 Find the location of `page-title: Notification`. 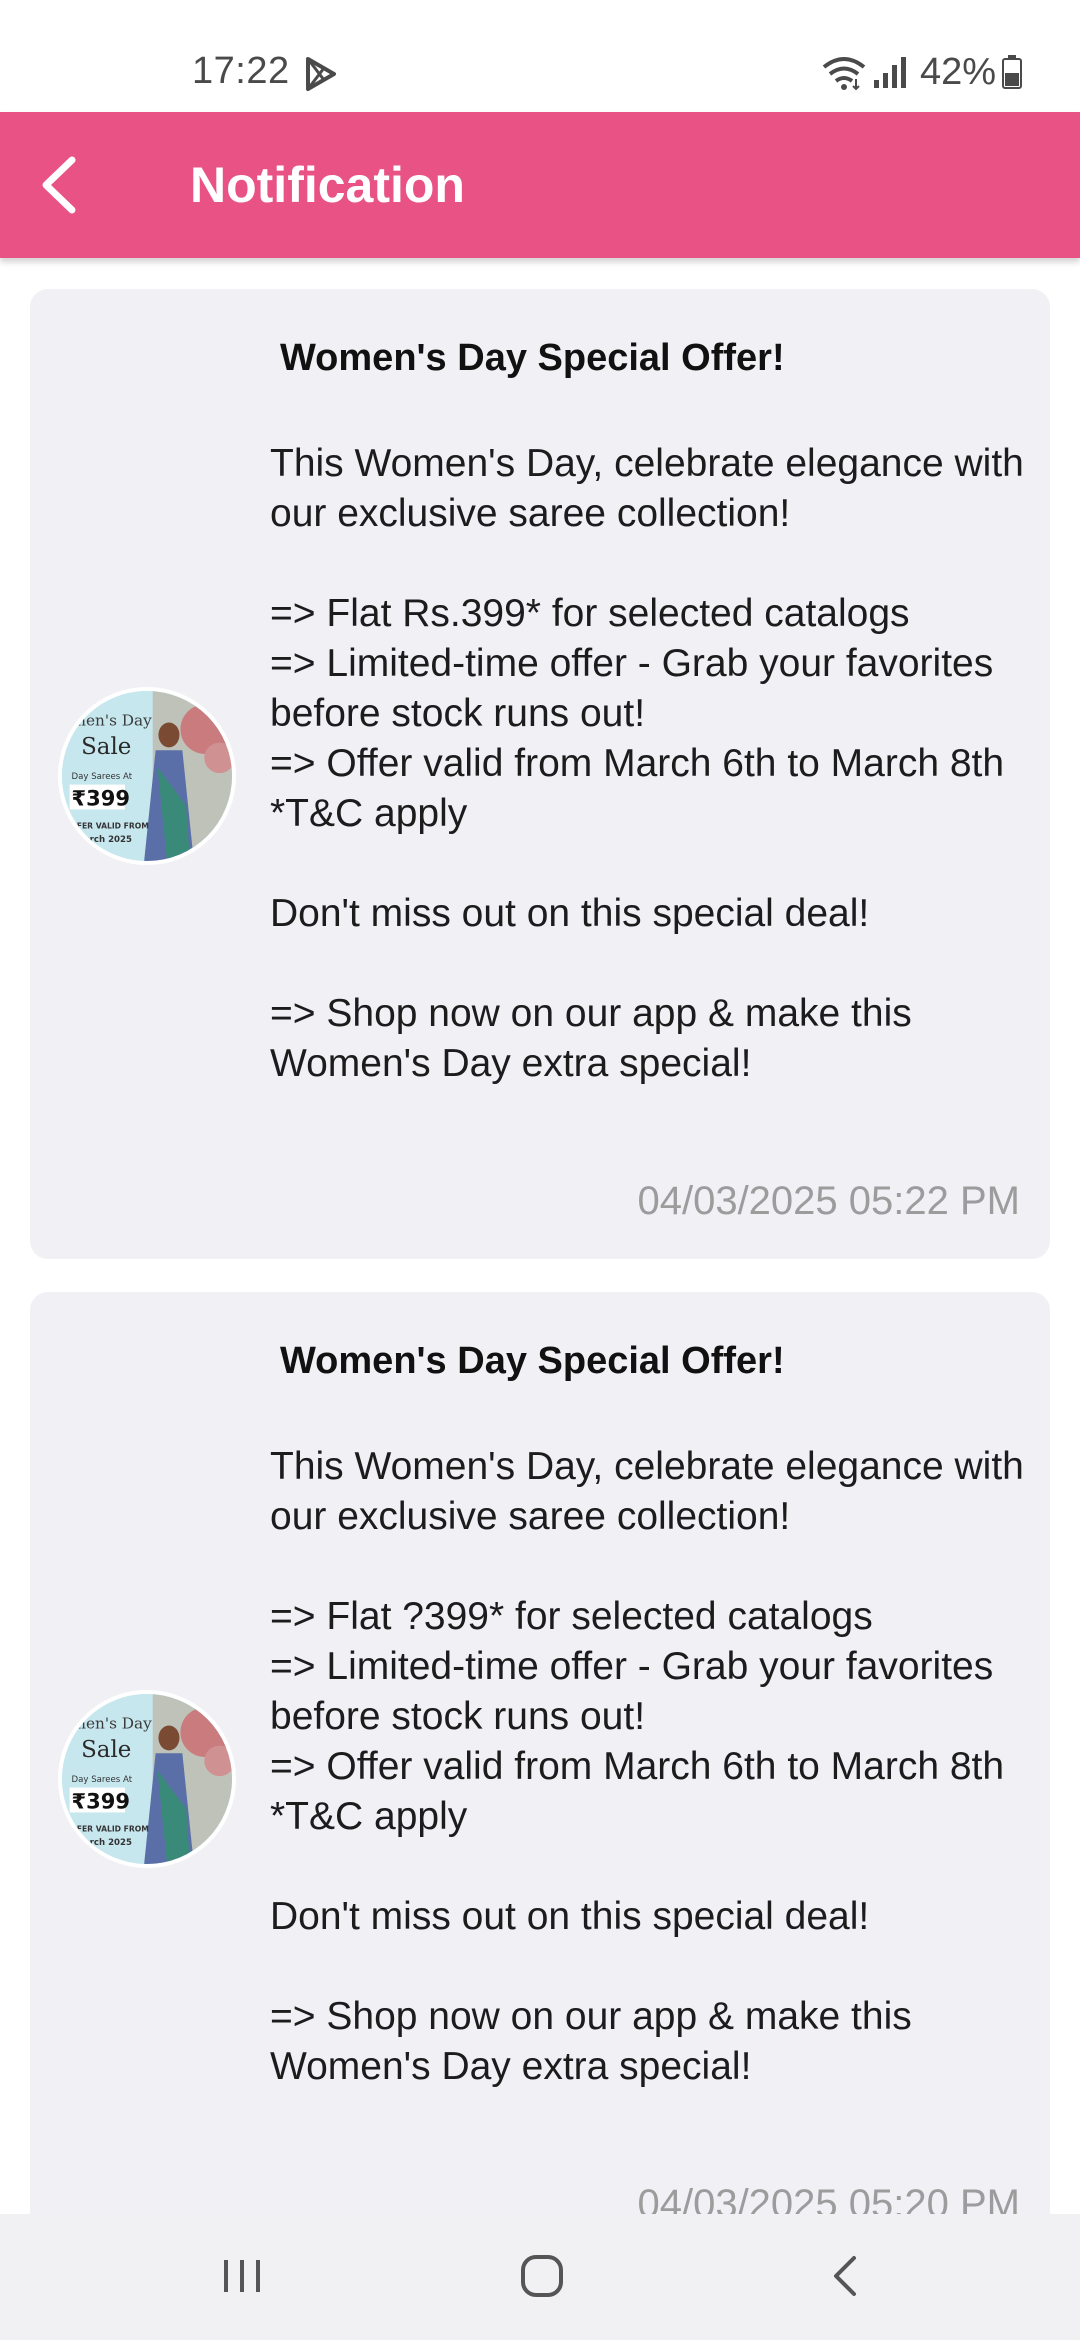

page-title: Notification is located at coordinates (327, 185).